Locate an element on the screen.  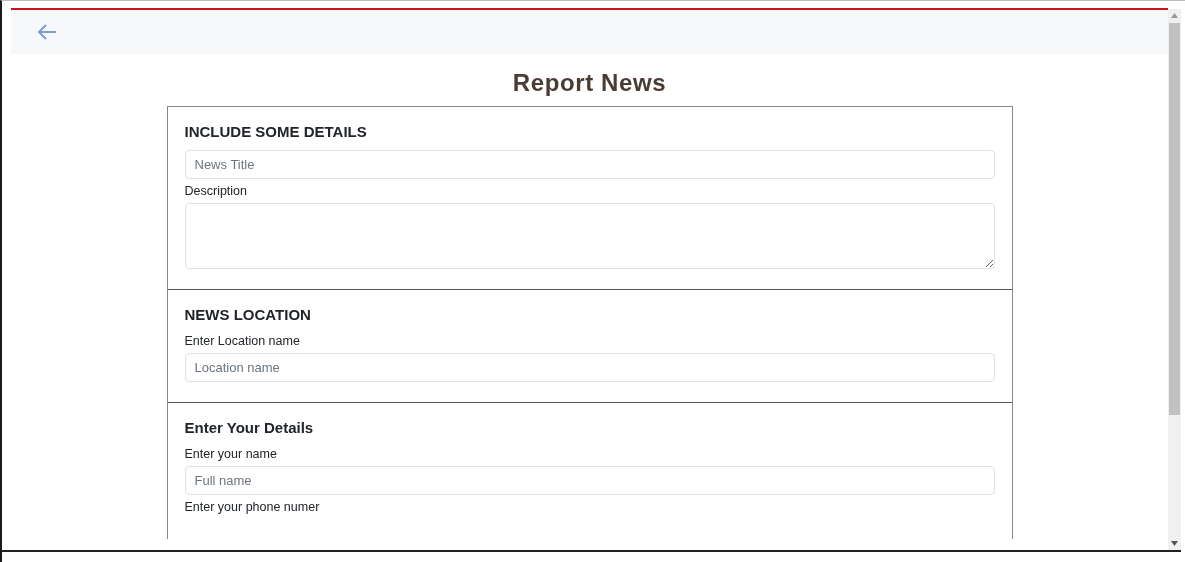
scrollbar is located at coordinates (1174, 279).